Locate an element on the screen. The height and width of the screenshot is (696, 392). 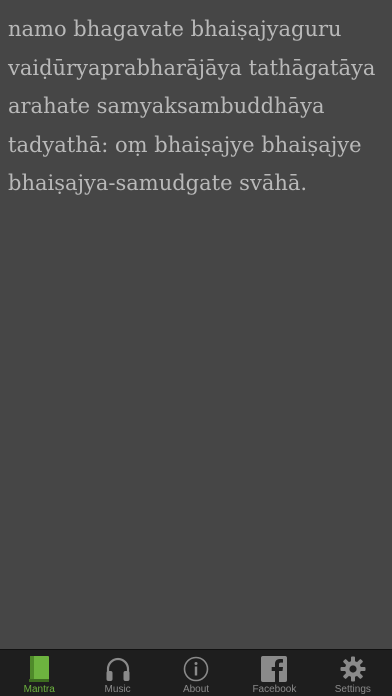
mantra-line: tadyathā: oṃ bhaiṣajye bhaiṣajye is located at coordinates (185, 144).